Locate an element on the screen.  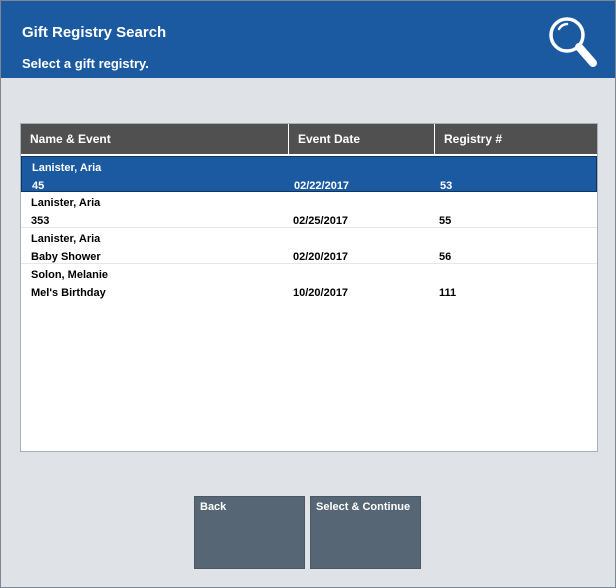
row-event: Mel's Birthday is located at coordinates (68, 293).